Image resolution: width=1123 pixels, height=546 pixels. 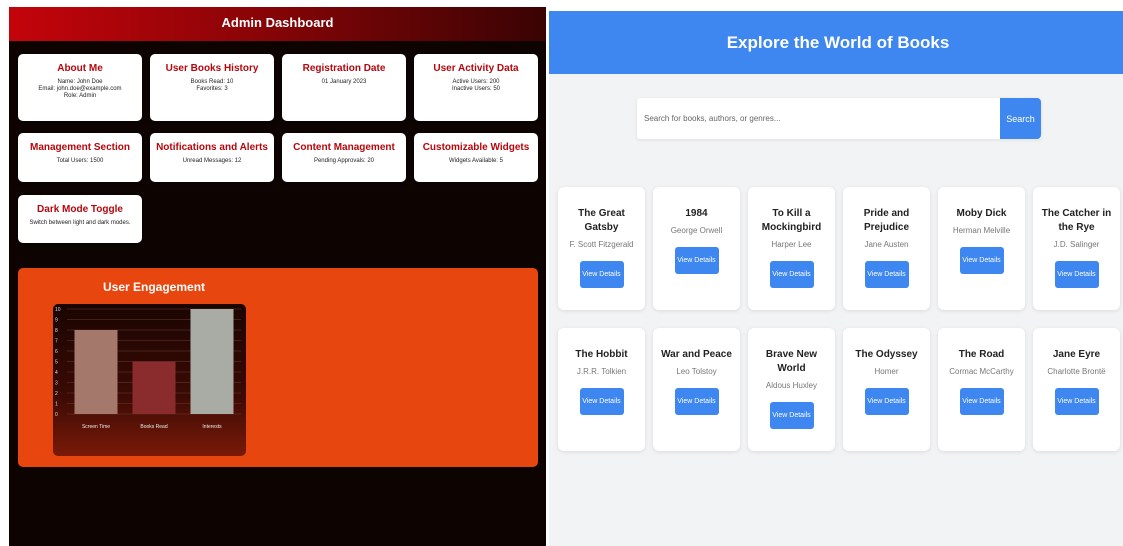 What do you see at coordinates (696, 354) in the screenshot?
I see `book-title: War and Peace` at bounding box center [696, 354].